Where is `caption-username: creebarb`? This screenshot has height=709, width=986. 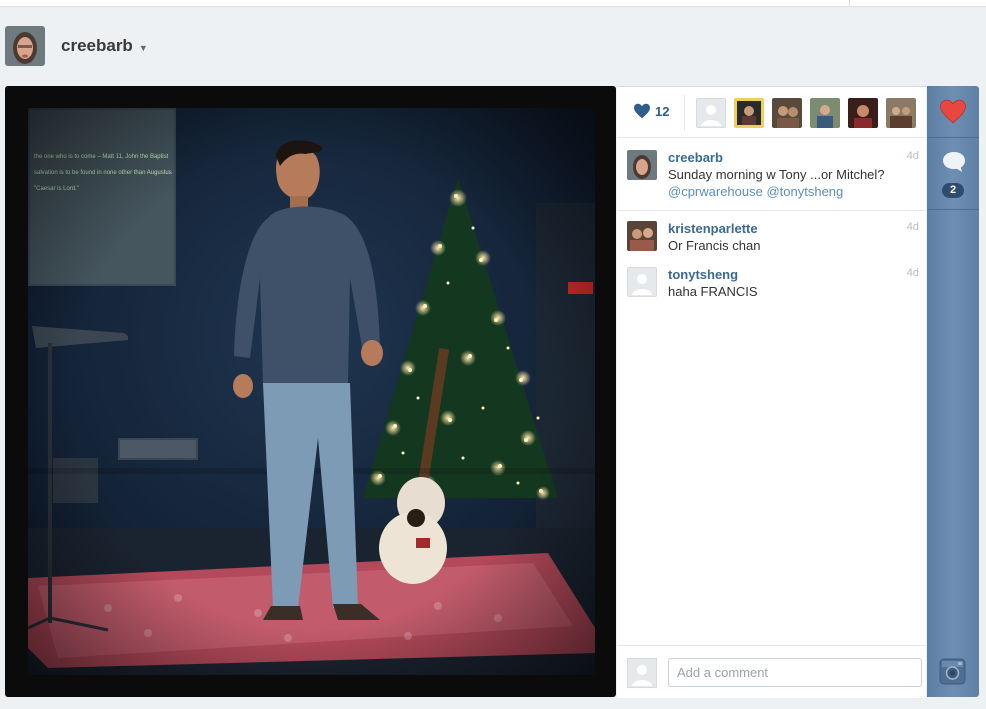 caption-username: creebarb is located at coordinates (695, 157).